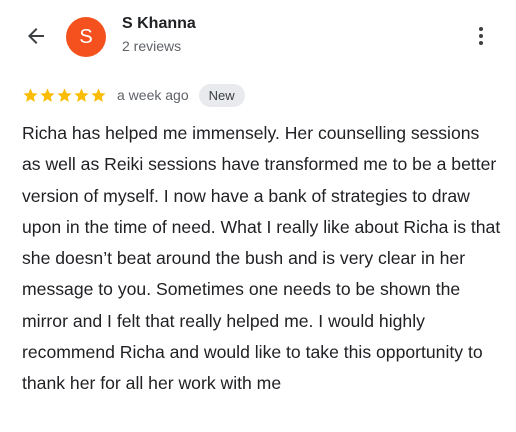  I want to click on reviewer-review-count: 2 reviews, so click(152, 46).